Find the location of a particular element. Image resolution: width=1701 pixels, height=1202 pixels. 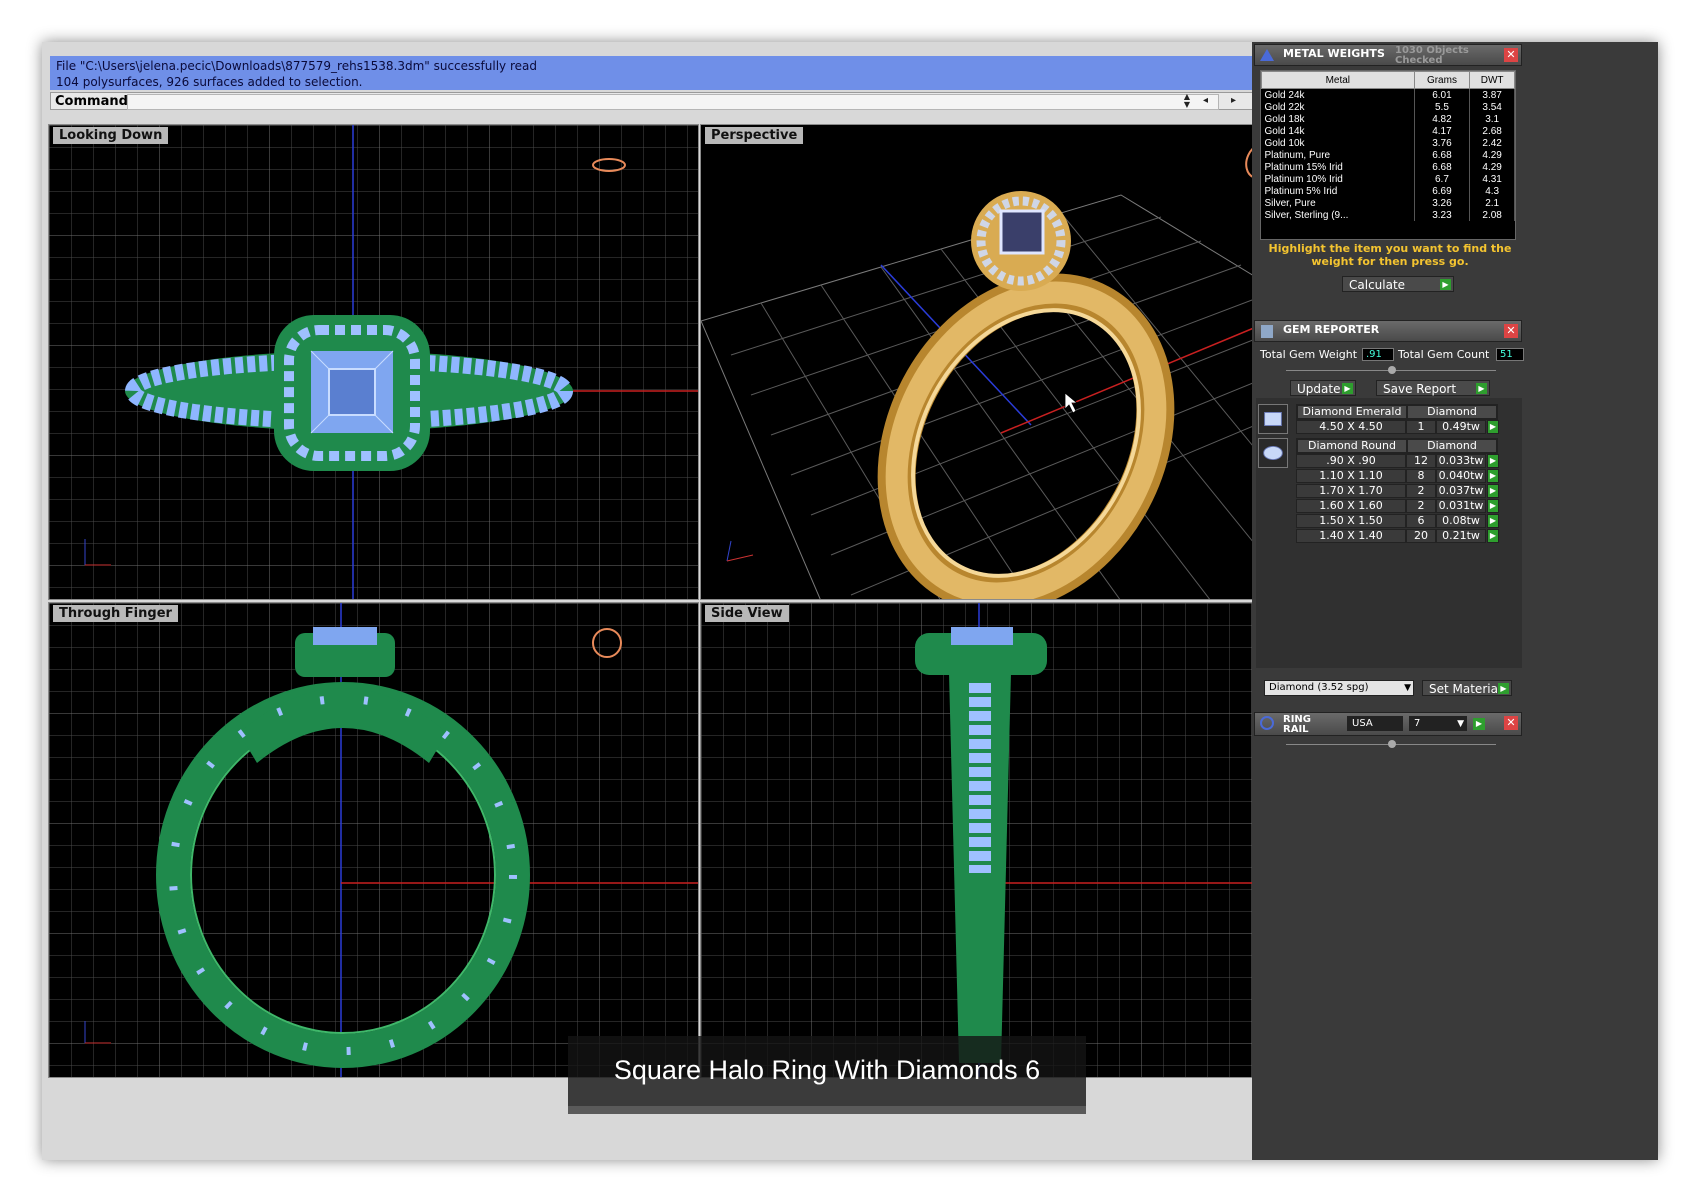

table-row: Platinum, Pure 6.68 4.29 is located at coordinates (1388, 155).